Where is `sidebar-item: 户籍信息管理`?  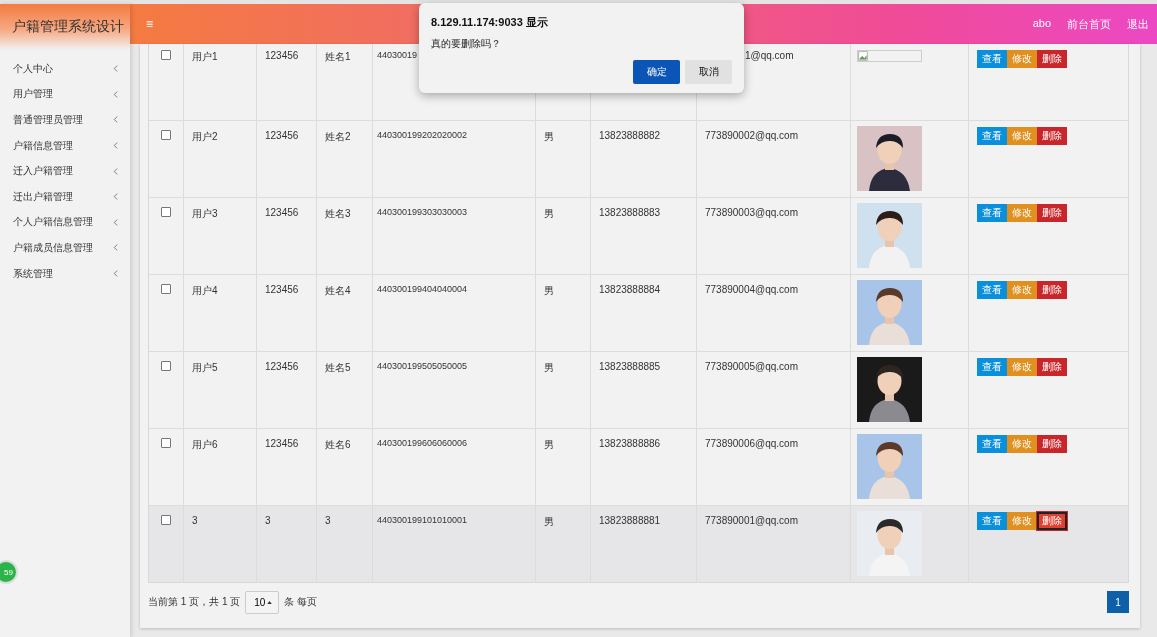
sidebar-item: 户籍信息管理 is located at coordinates (65, 145).